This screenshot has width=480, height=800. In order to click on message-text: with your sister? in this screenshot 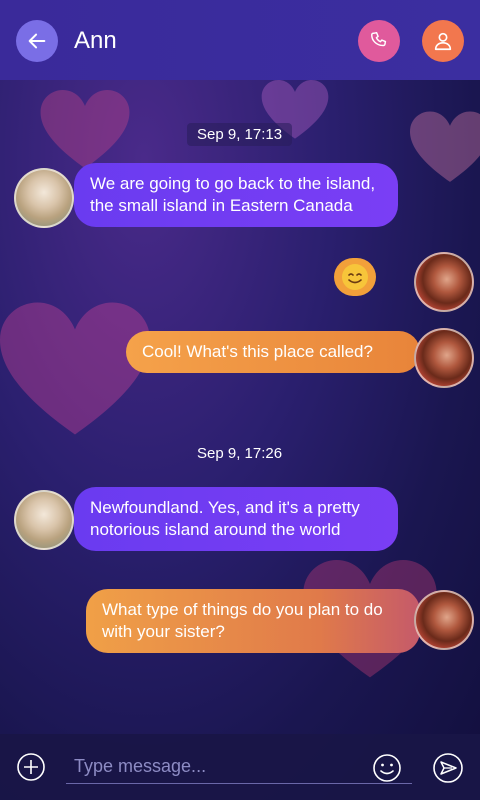, I will do `click(163, 631)`.